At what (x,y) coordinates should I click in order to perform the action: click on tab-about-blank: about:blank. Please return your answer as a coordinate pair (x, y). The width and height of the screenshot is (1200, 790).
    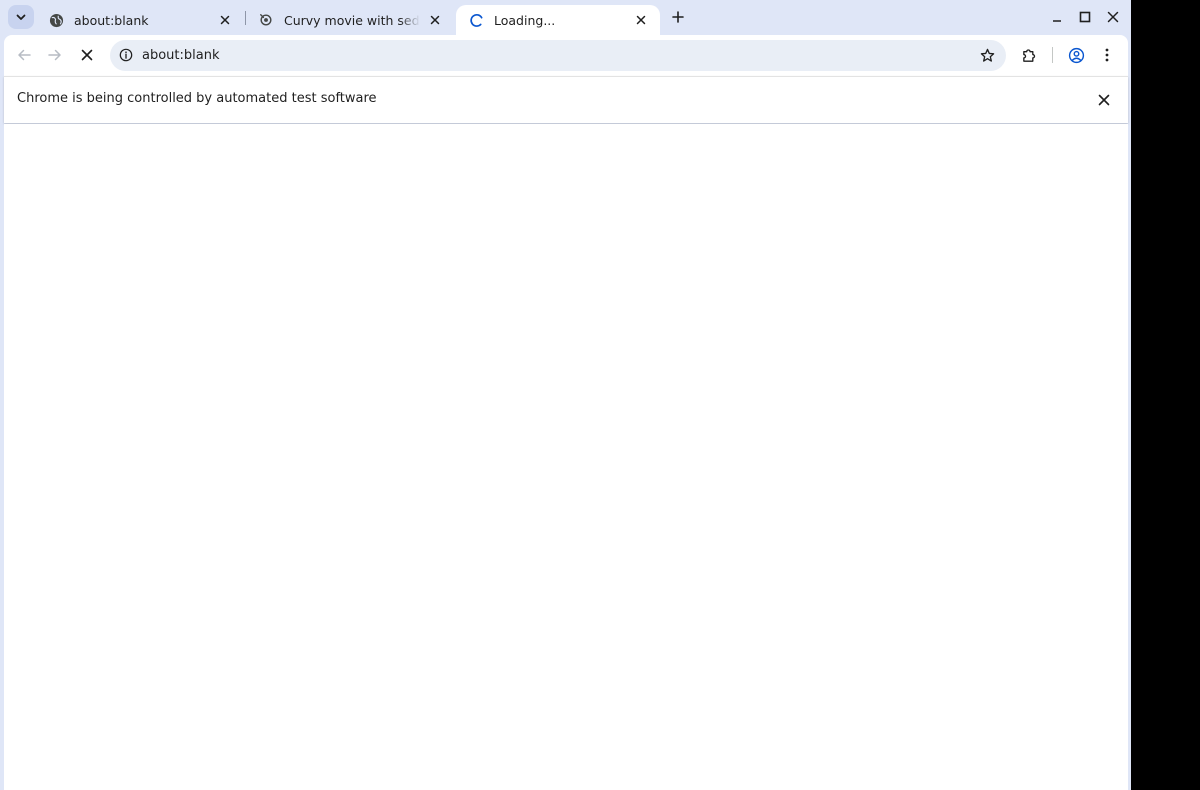
    Looking at the image, I should click on (140, 20).